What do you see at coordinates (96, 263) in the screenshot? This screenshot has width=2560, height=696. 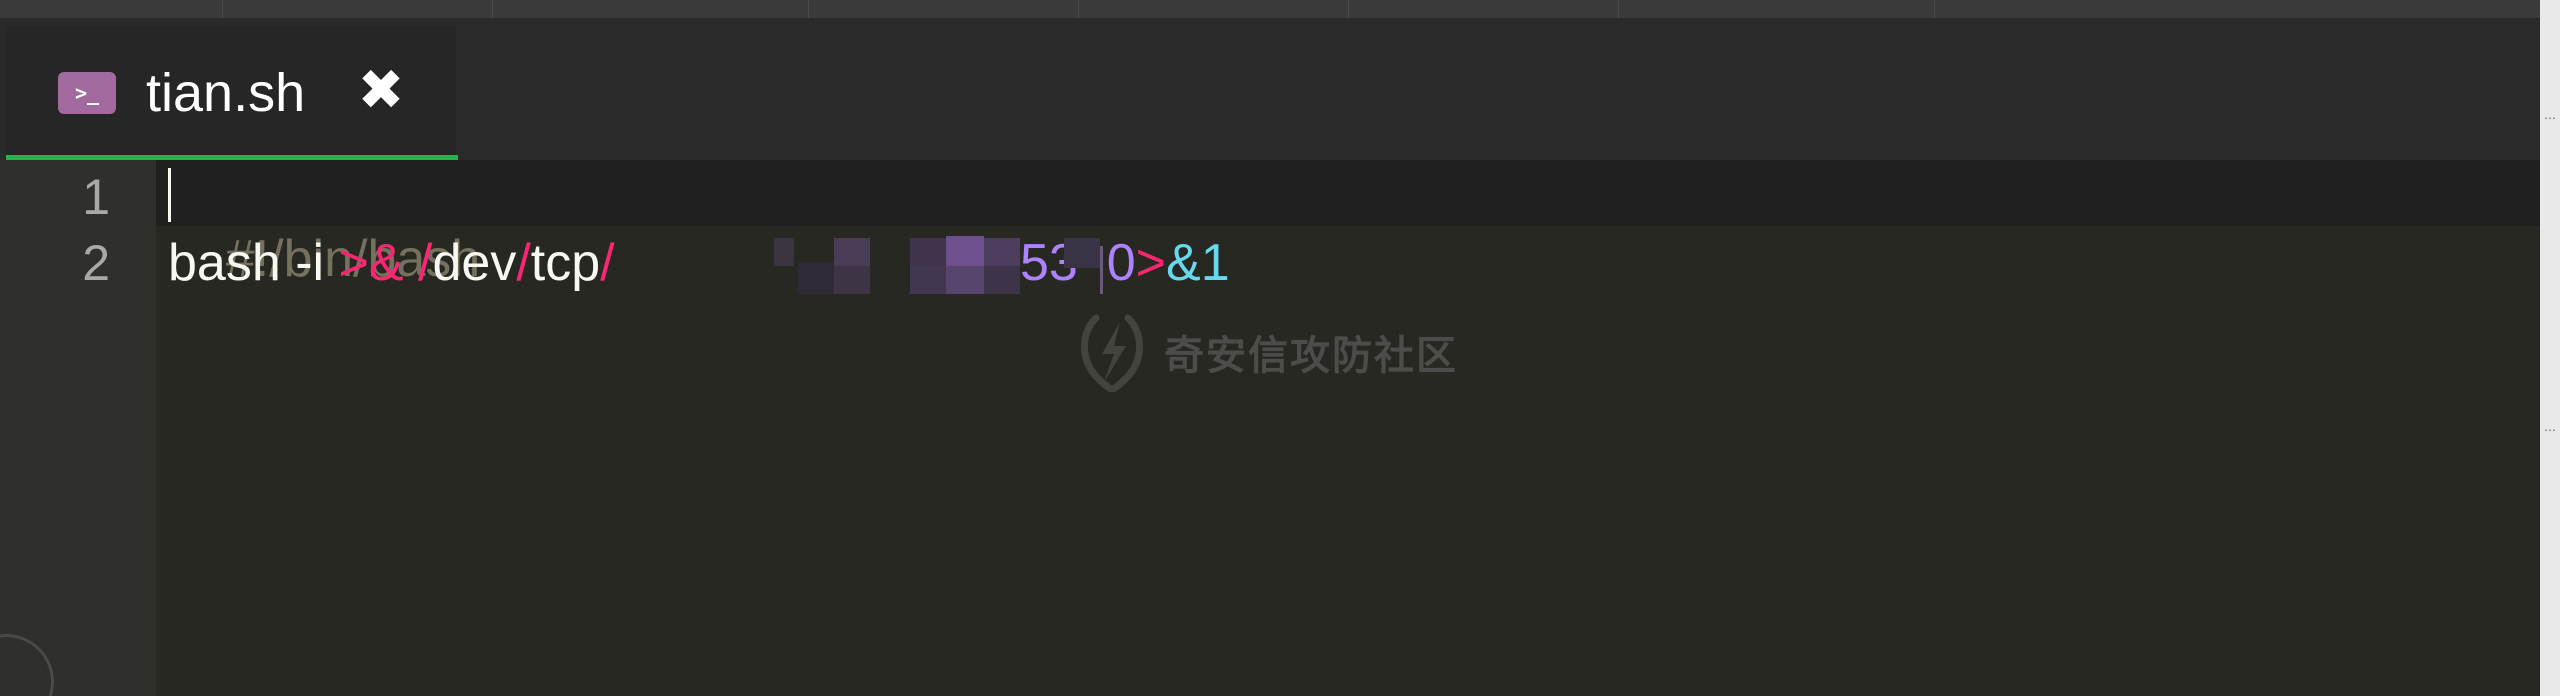 I see `line-number: 2` at bounding box center [96, 263].